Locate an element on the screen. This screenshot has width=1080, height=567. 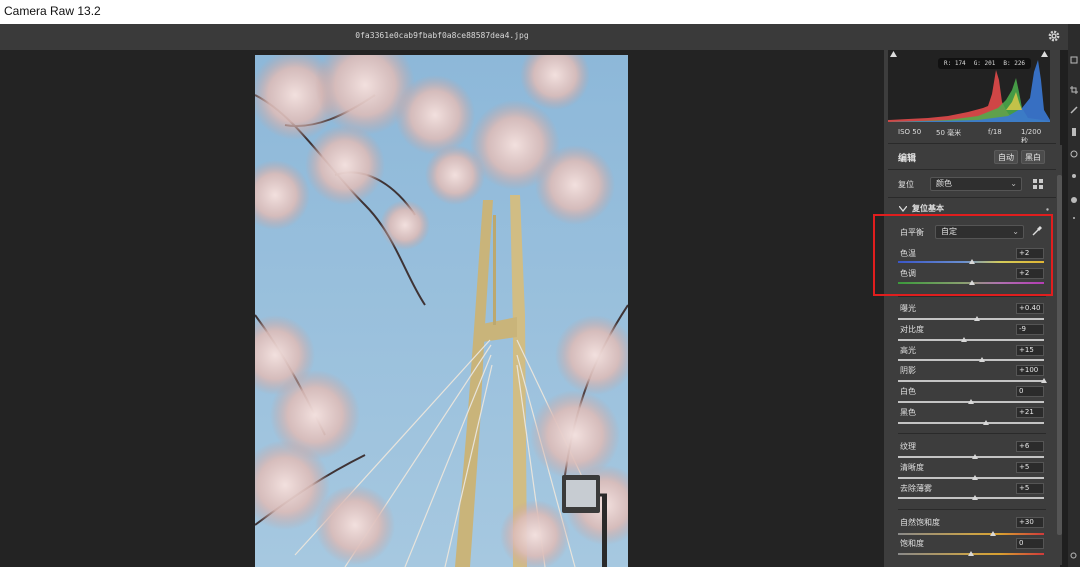
slider-label: 黑色 is located at coordinates (908, 412).